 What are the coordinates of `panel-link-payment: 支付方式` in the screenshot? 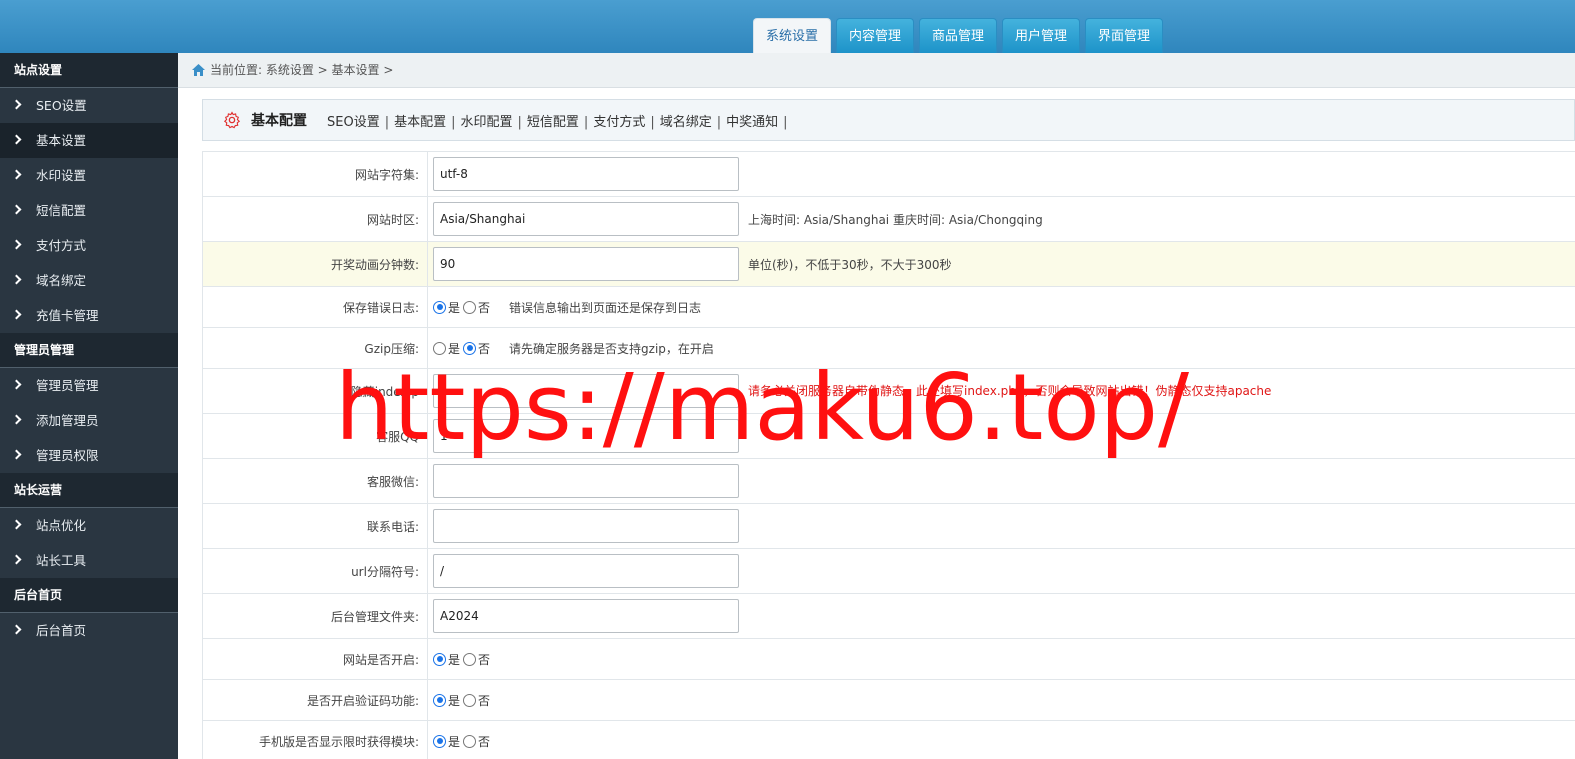 It's located at (619, 122).